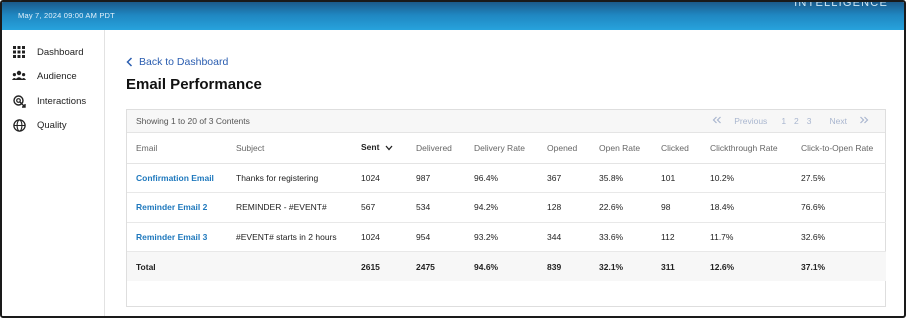  I want to click on opened-cell: 839, so click(564, 266).